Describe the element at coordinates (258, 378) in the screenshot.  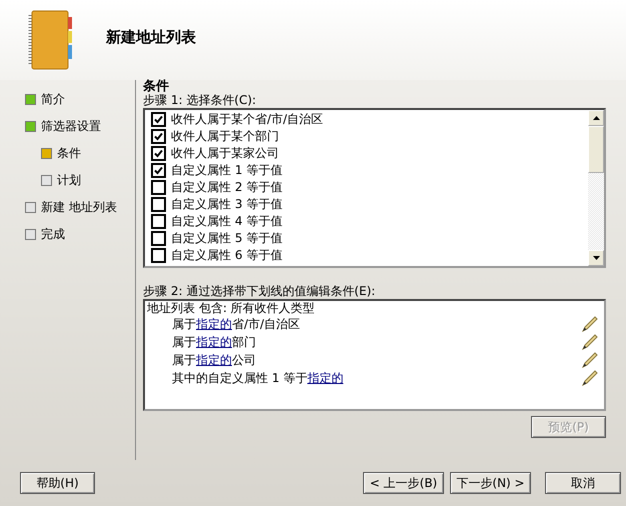
I see `condition-text: 其中的自定义属性 1 等于指定的` at that location.